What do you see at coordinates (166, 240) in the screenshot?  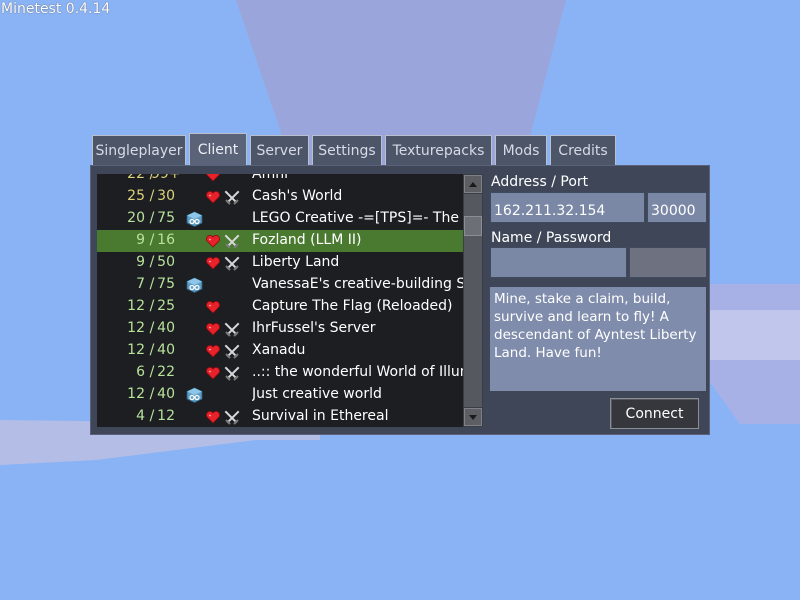 I see `server-max-clients: 16` at bounding box center [166, 240].